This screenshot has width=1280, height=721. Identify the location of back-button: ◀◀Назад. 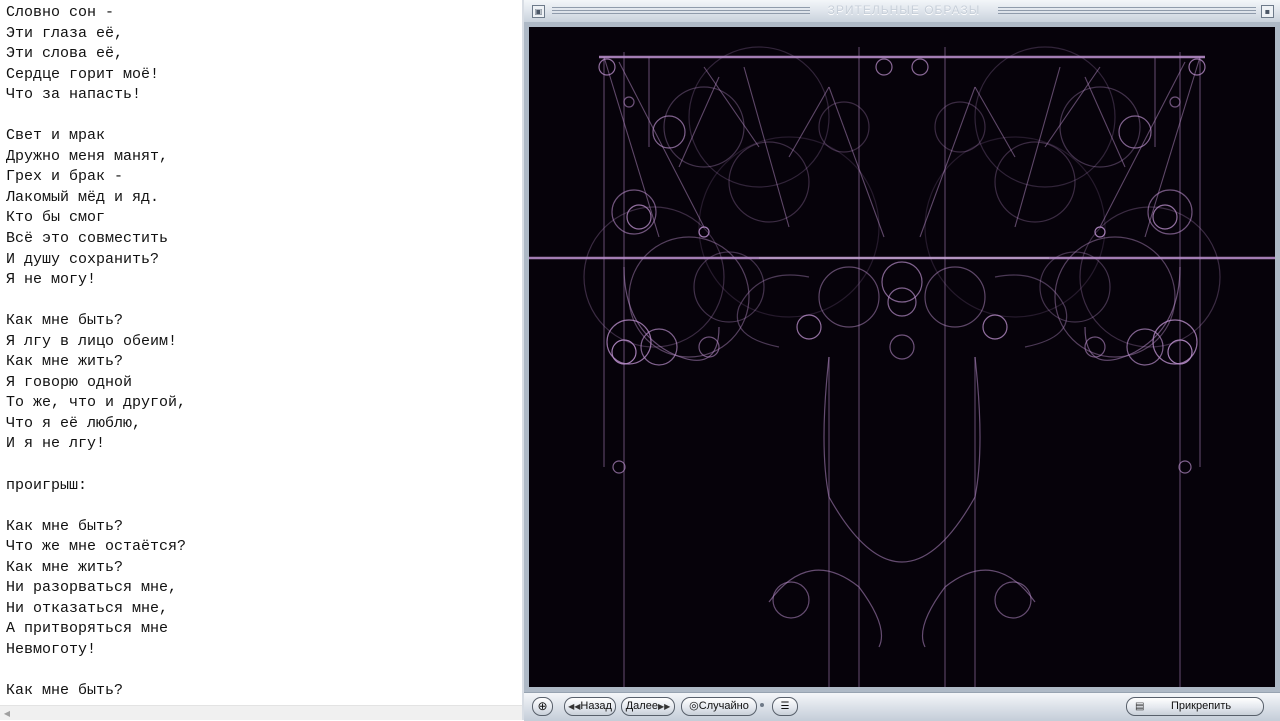
(590, 706).